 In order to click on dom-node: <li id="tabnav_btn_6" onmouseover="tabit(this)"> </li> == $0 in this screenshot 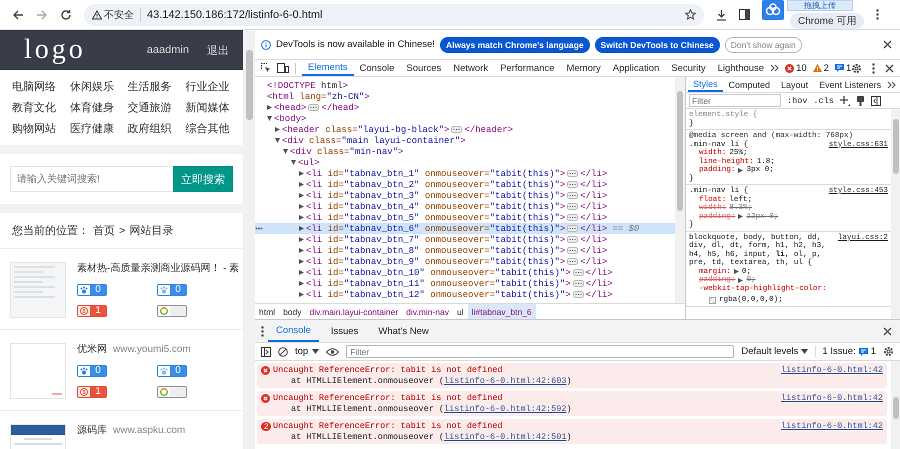, I will do `click(465, 228)`.